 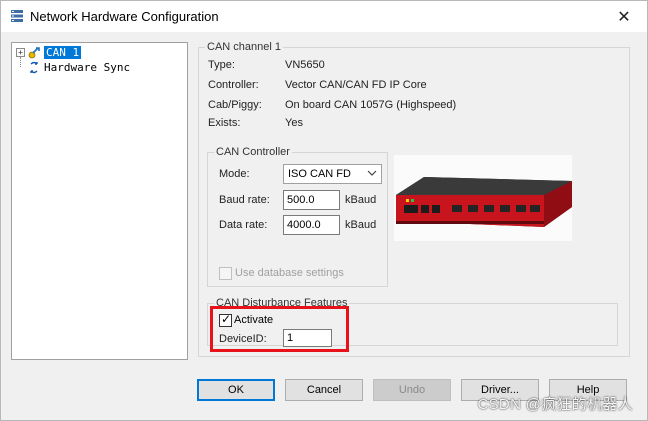 What do you see at coordinates (483, 198) in the screenshot?
I see `vn5650-device-image` at bounding box center [483, 198].